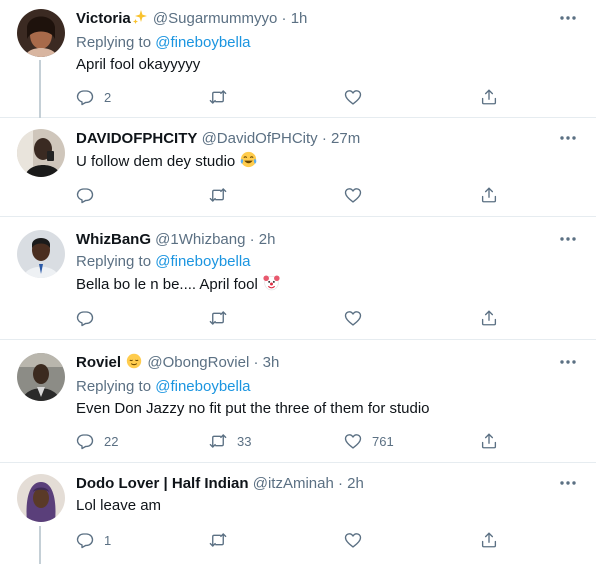 This screenshot has height=564, width=596. Describe the element at coordinates (316, 240) in the screenshot. I see `tweet-header: WhizBanG @1Whizbang · 2h` at that location.